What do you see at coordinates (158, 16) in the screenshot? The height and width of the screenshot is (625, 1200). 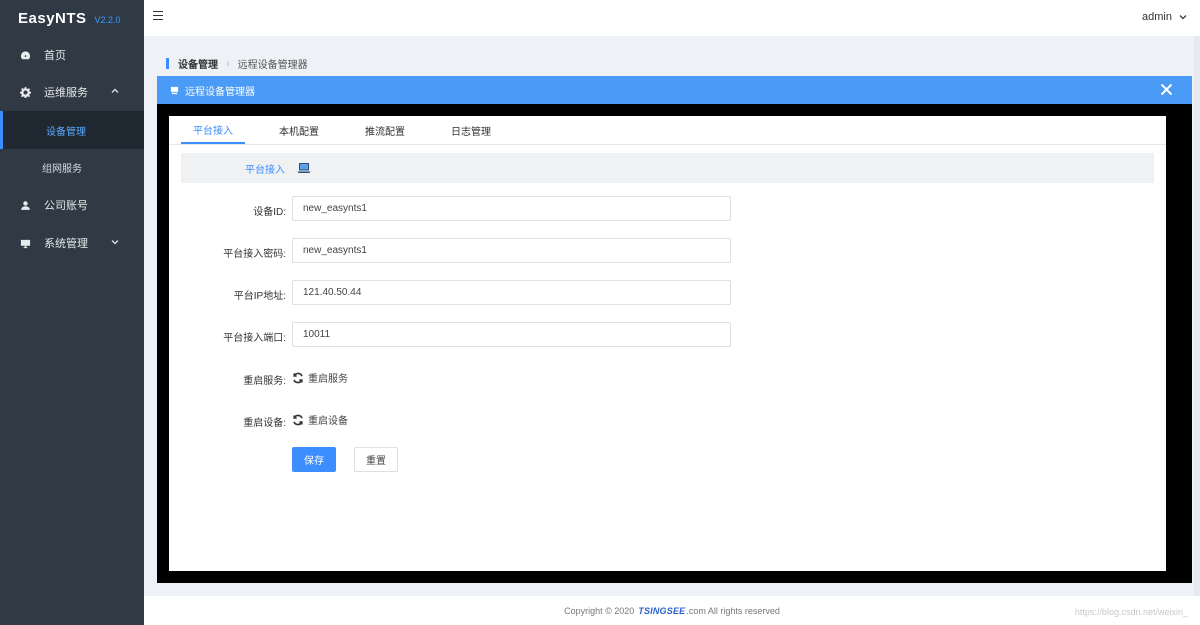 I see `menu-toggle-icon` at bounding box center [158, 16].